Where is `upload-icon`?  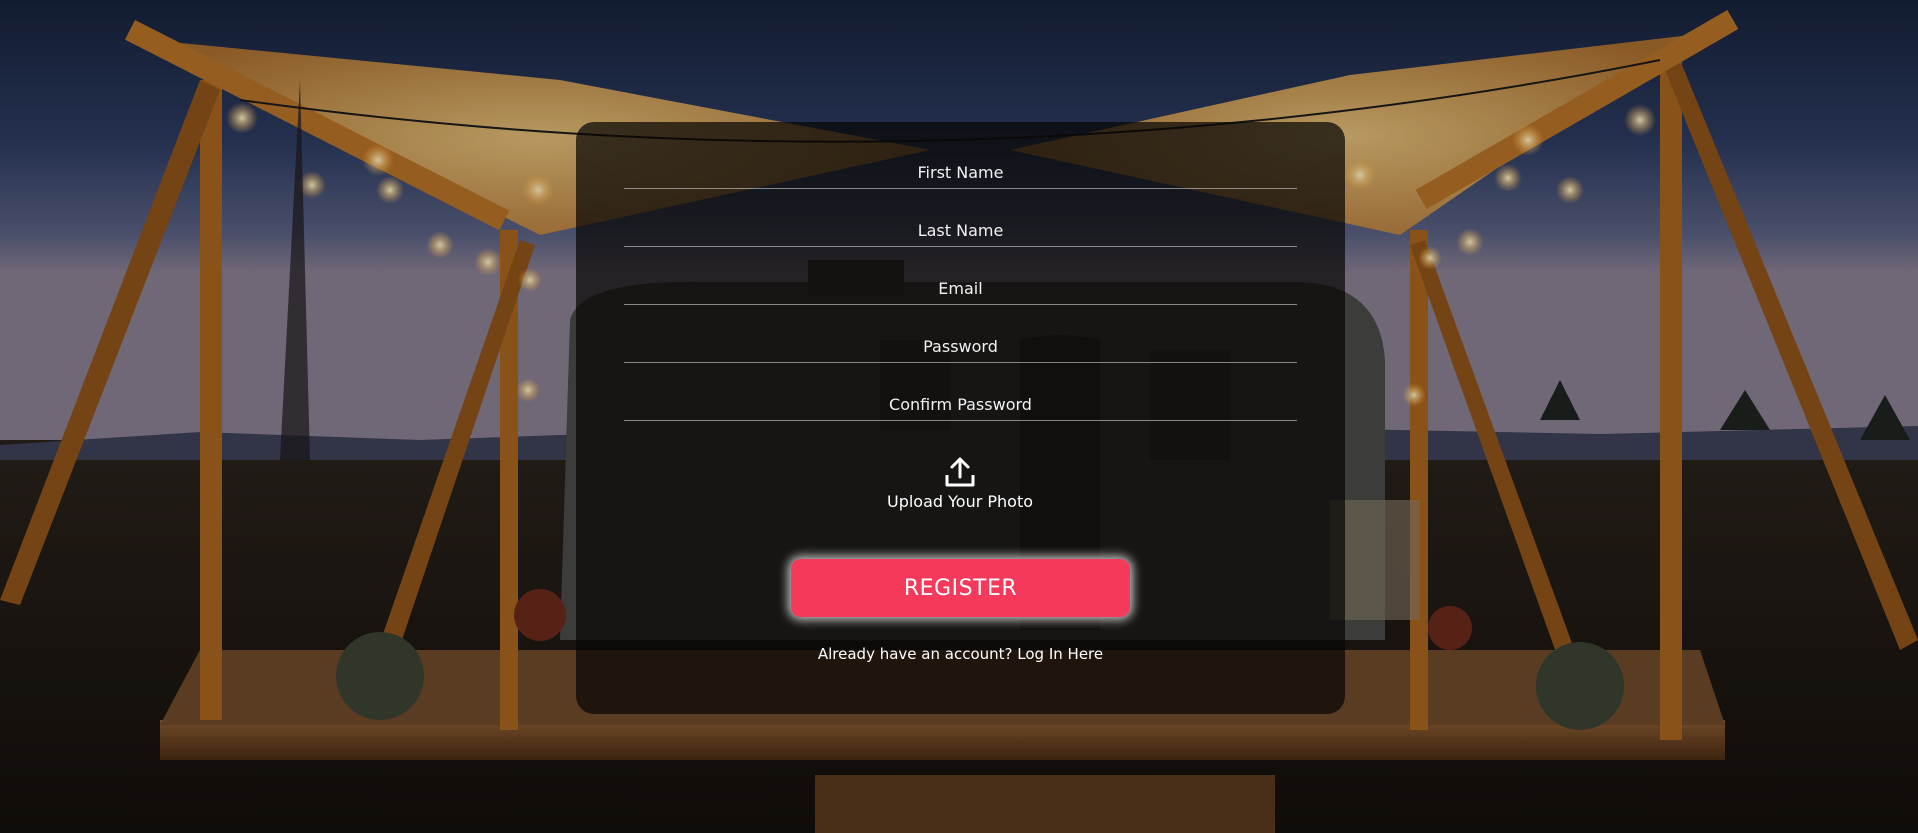 upload-icon is located at coordinates (960, 472).